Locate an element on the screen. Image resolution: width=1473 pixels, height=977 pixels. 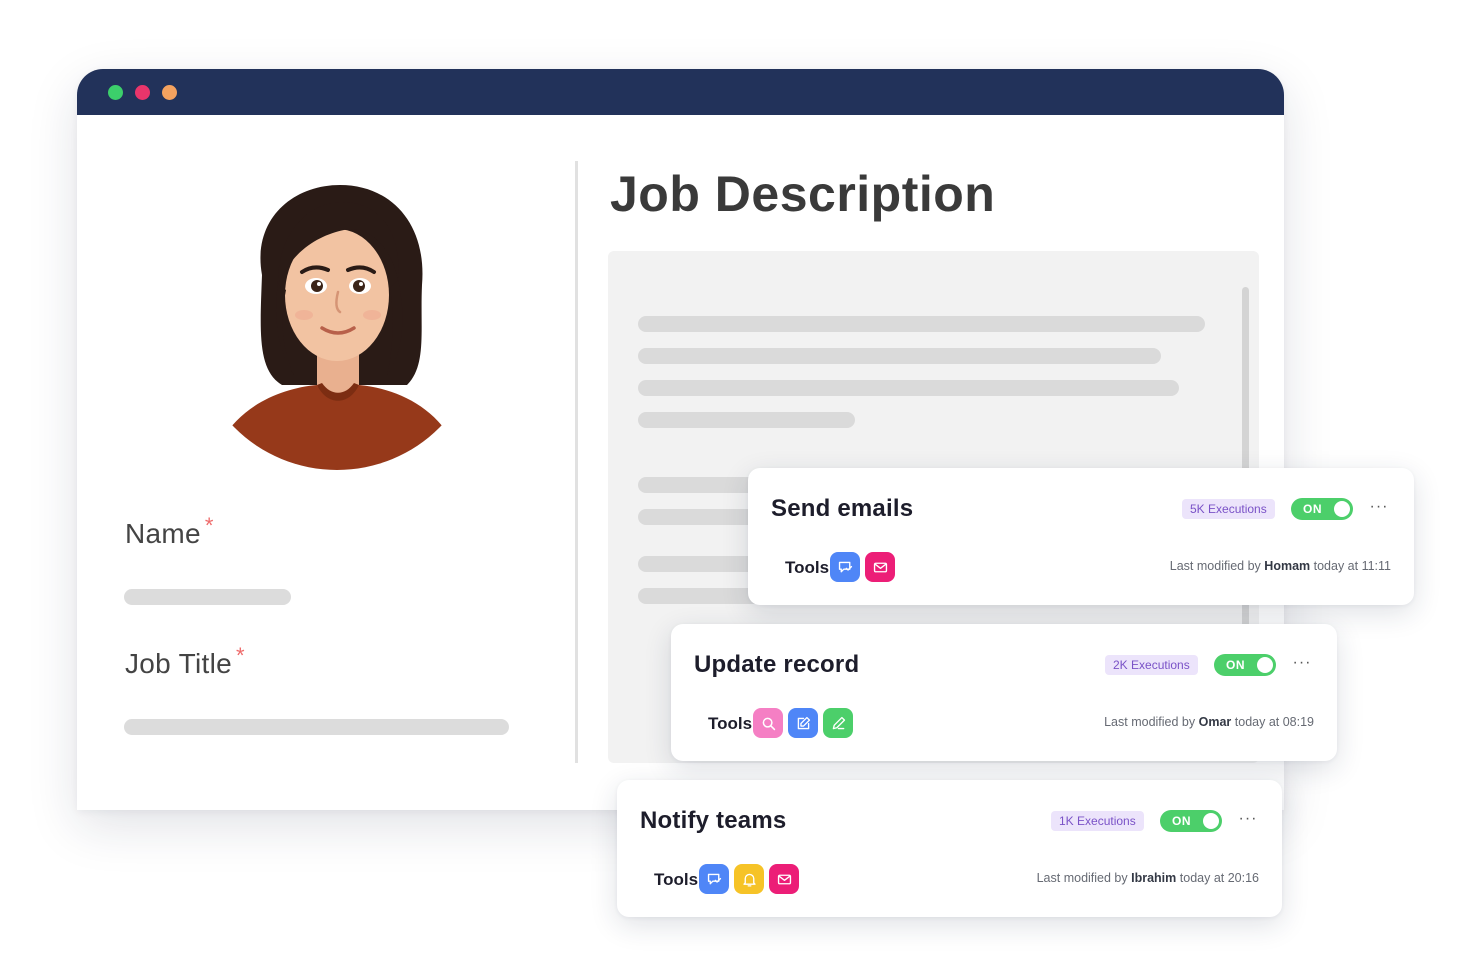
column-divider is located at coordinates (576, 462).